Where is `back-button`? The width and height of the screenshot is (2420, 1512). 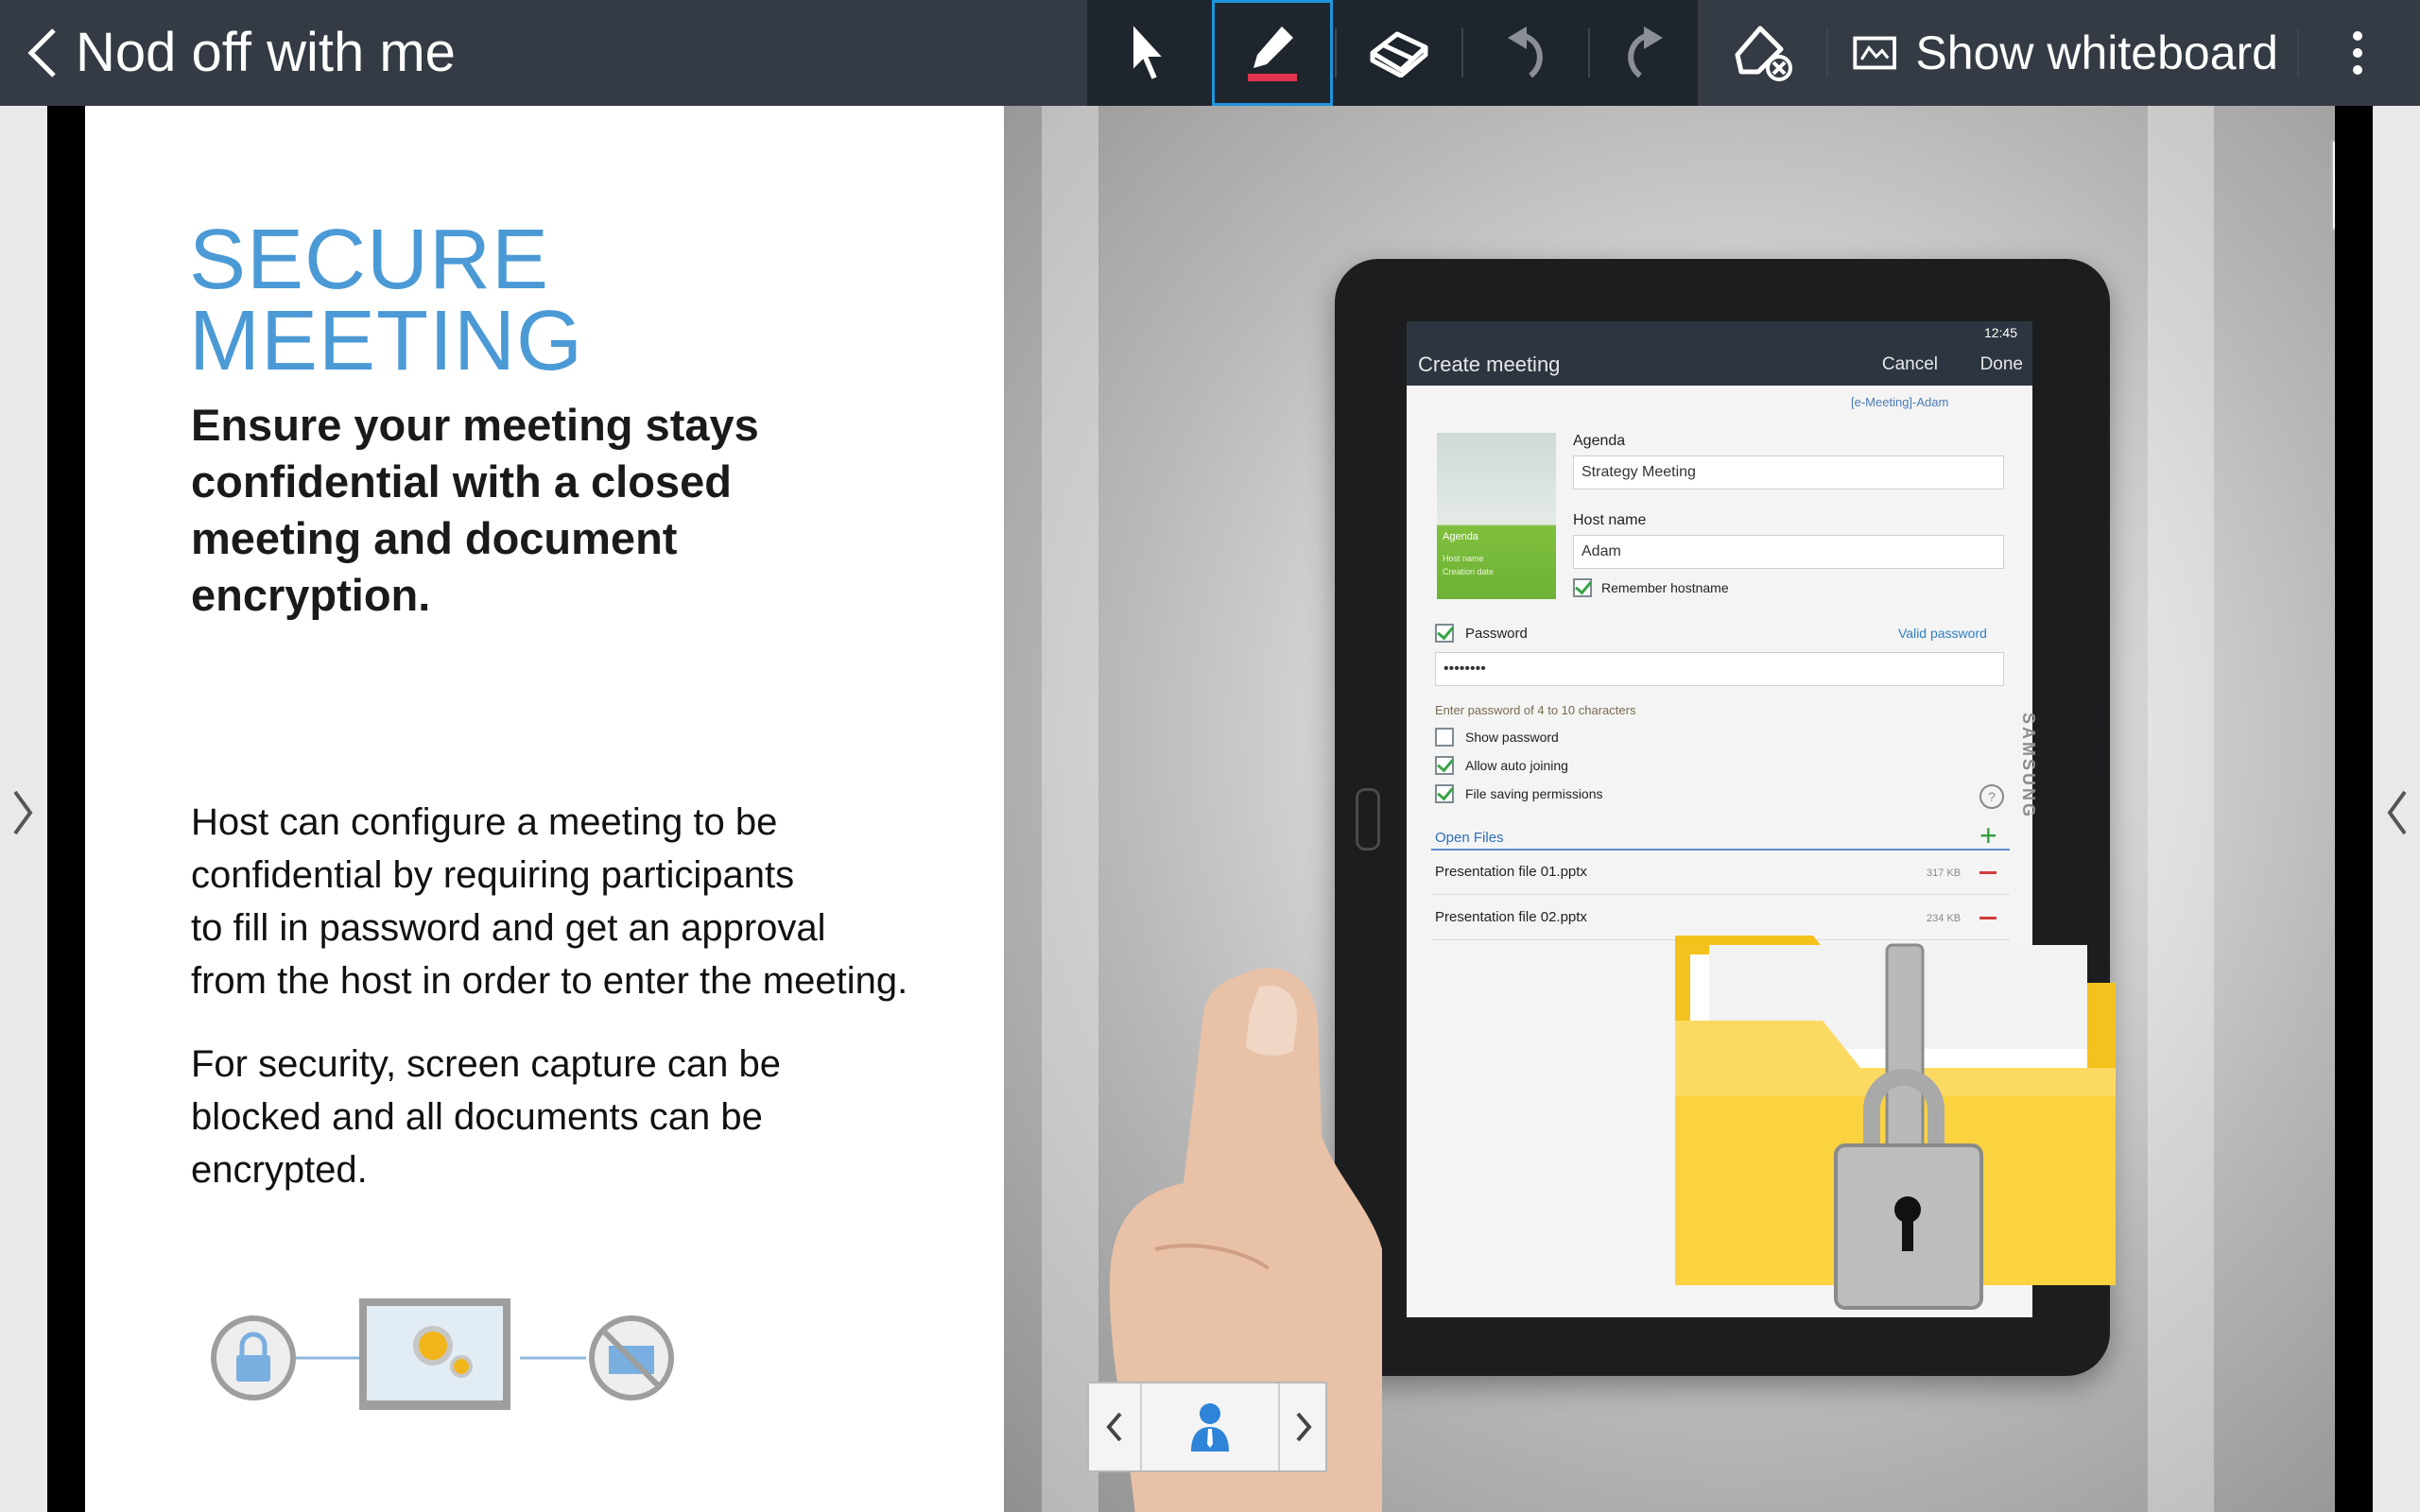
back-button is located at coordinates (41, 53).